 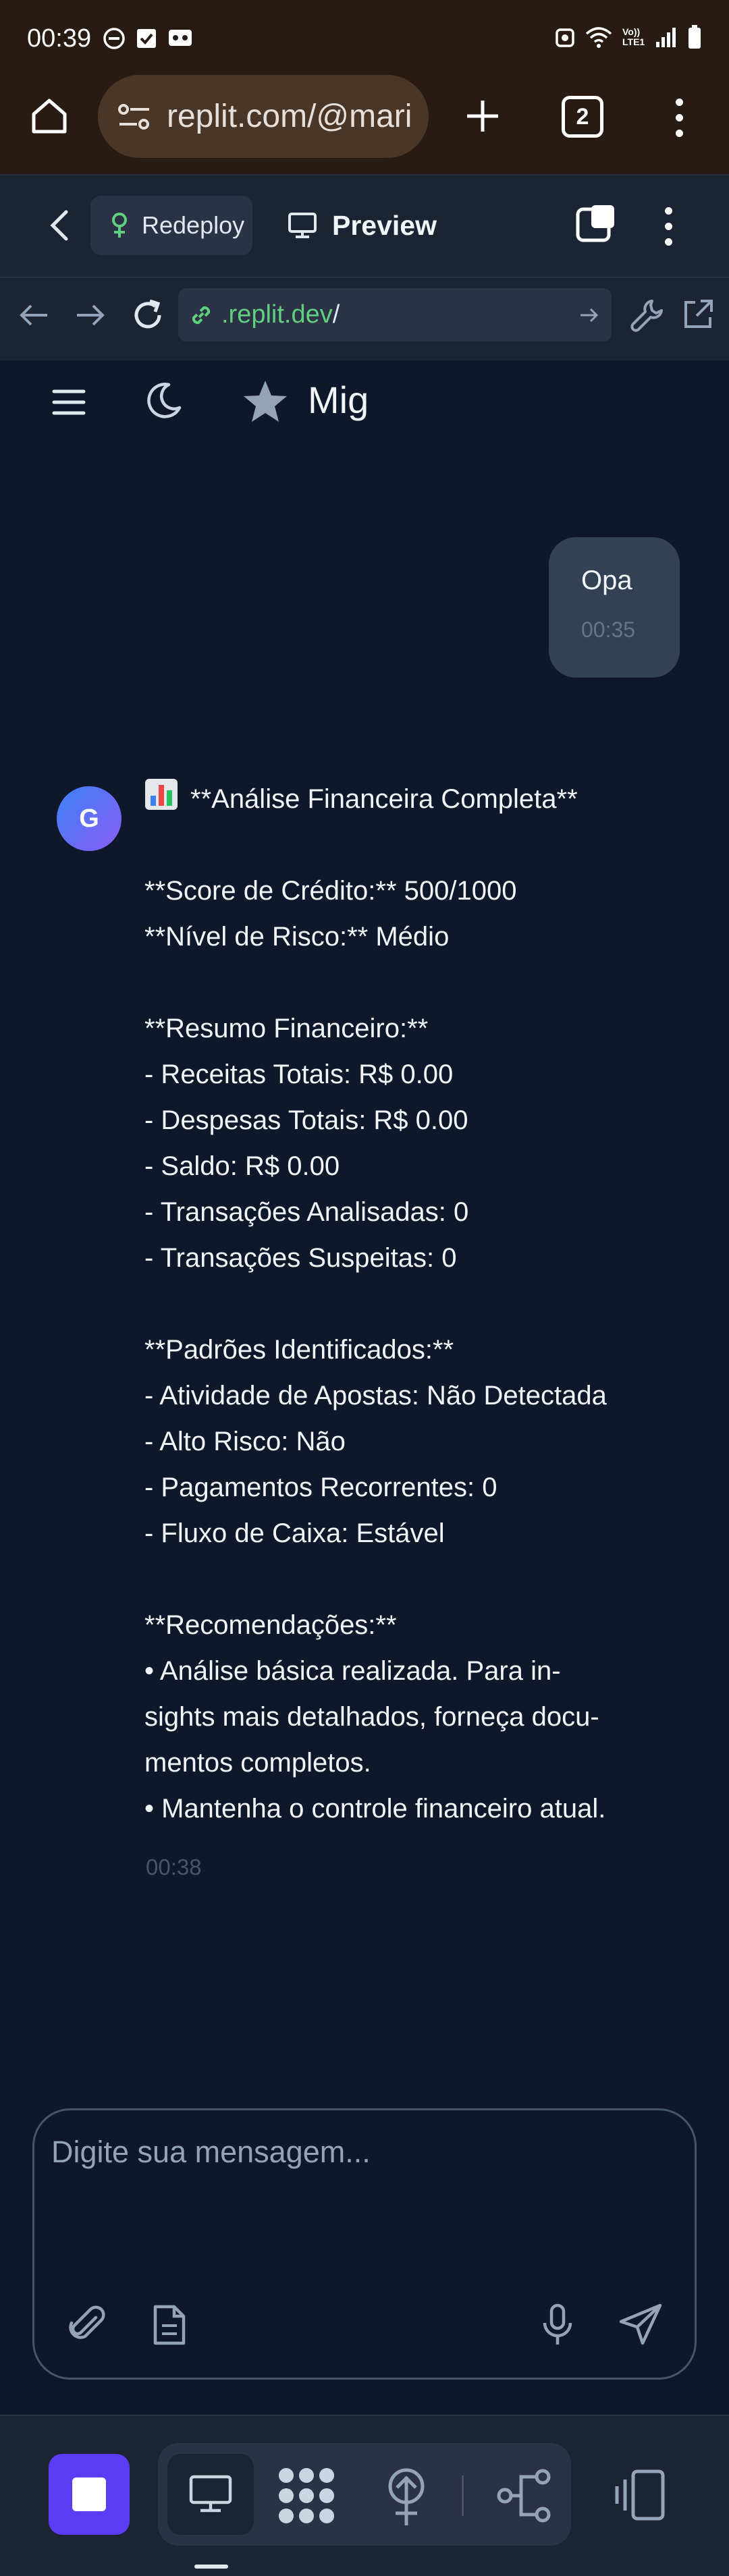 What do you see at coordinates (300, 1258) in the screenshot?
I see `message-line: - Transações Suspeitas: 0` at bounding box center [300, 1258].